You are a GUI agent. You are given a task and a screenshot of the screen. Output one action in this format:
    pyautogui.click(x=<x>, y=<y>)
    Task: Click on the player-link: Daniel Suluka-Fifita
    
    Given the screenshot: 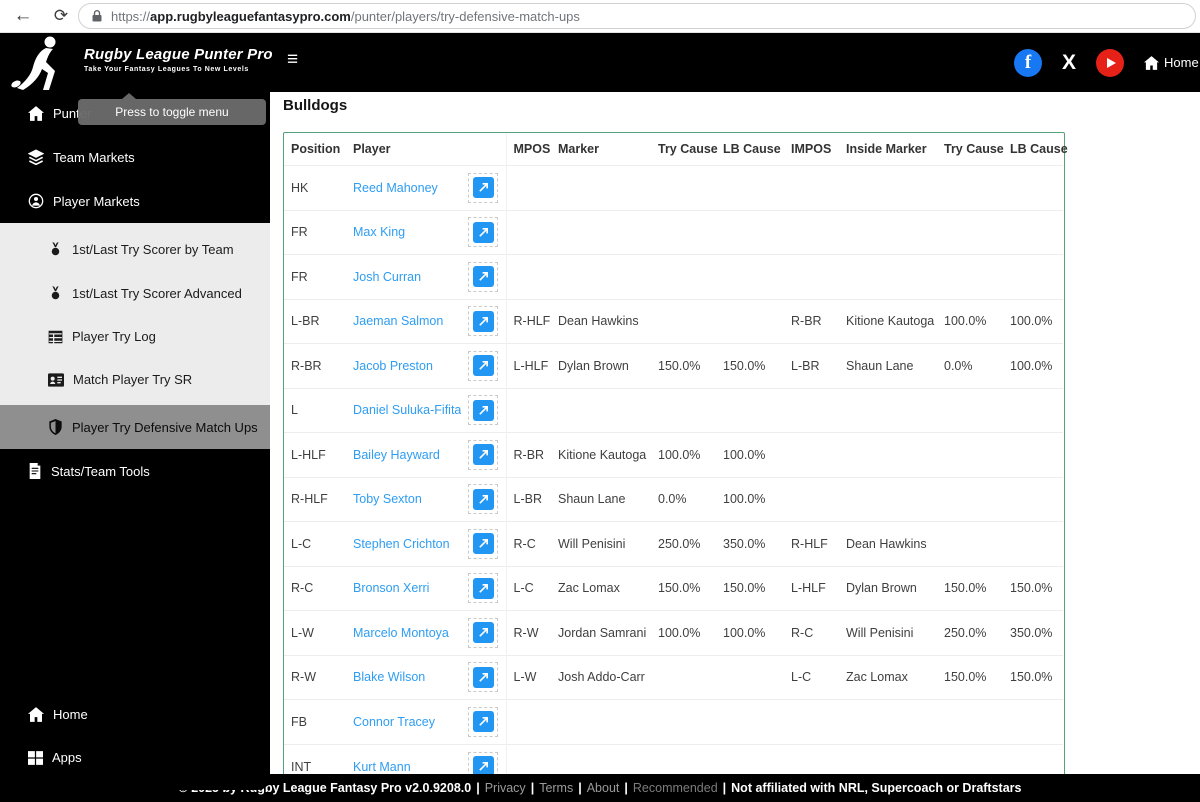 What is the action you would take?
    pyautogui.click(x=407, y=410)
    